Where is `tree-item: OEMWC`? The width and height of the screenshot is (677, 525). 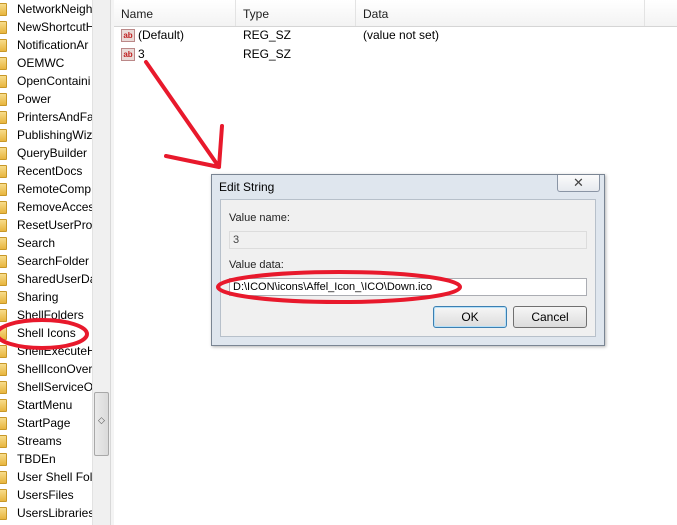
tree-item: OEMWC is located at coordinates (46, 63).